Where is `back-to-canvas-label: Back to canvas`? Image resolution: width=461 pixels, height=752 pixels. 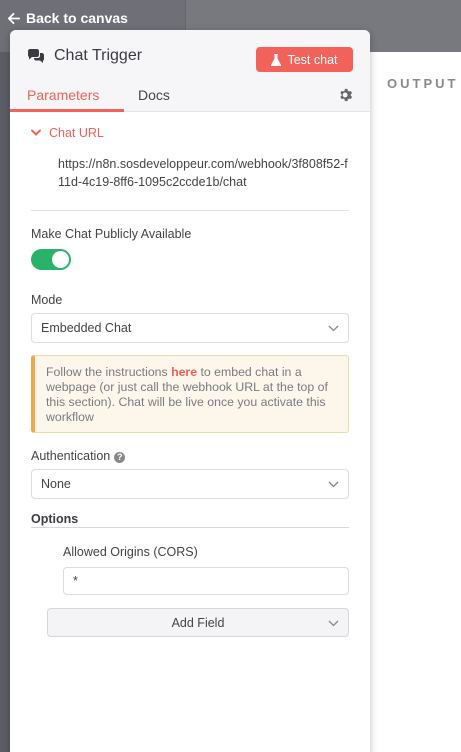
back-to-canvas-label: Back to canvas is located at coordinates (77, 18).